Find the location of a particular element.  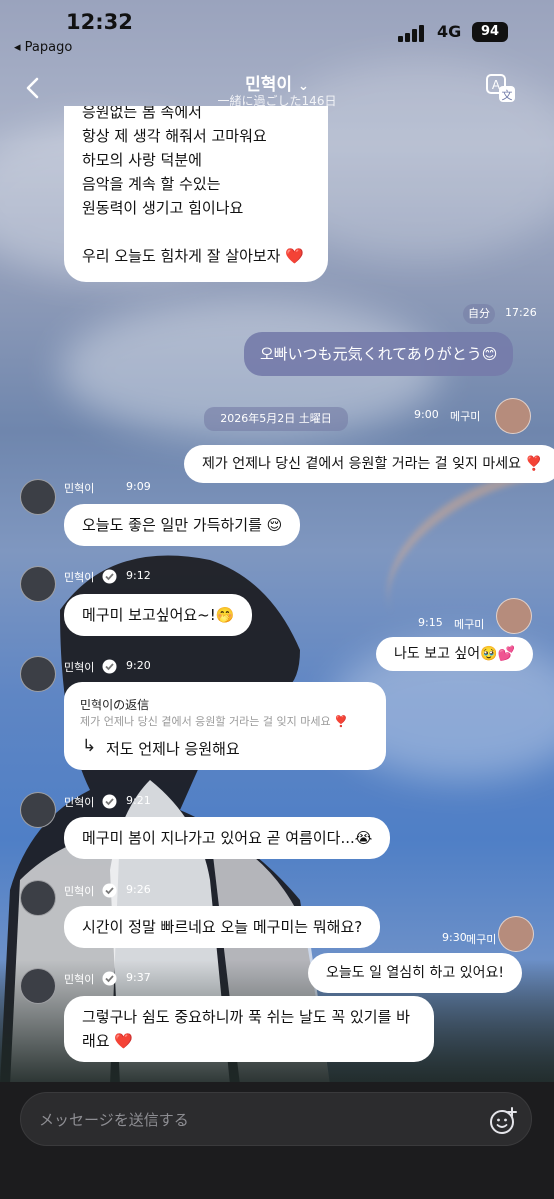

message-line: 항상 제 생각 해줘서 고마워요 is located at coordinates (174, 136).